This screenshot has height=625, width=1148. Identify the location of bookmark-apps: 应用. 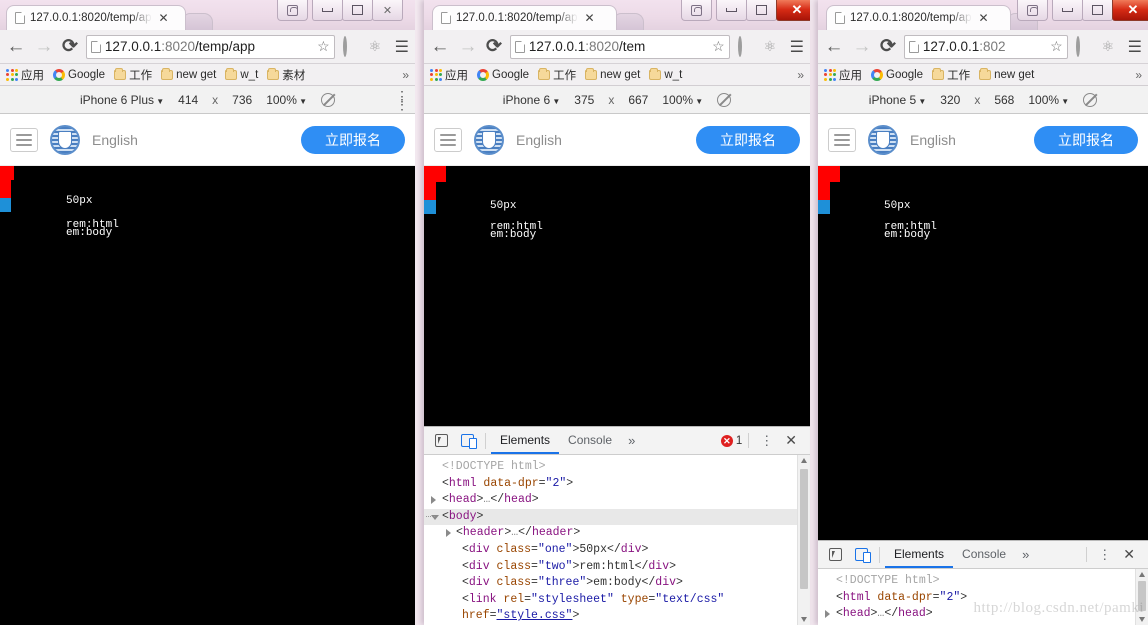
(843, 75).